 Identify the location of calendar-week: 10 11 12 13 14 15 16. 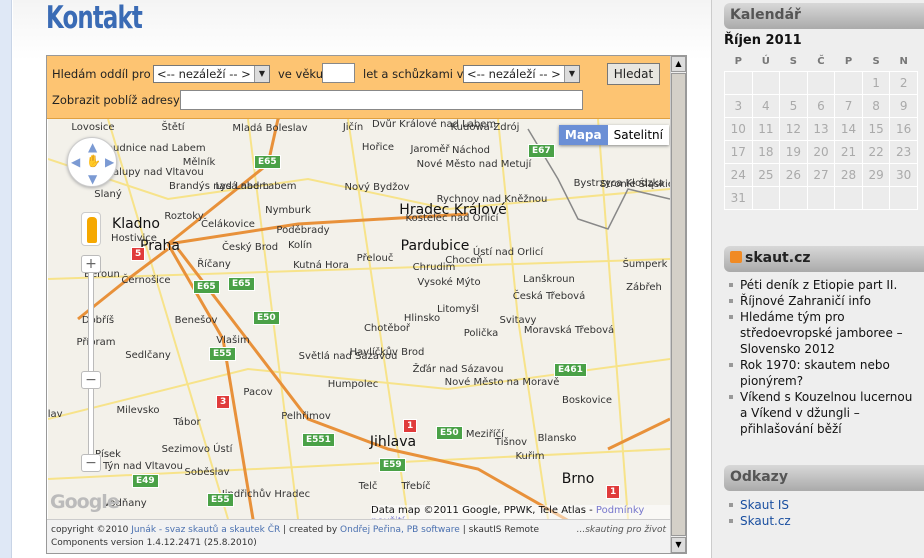
(821, 128).